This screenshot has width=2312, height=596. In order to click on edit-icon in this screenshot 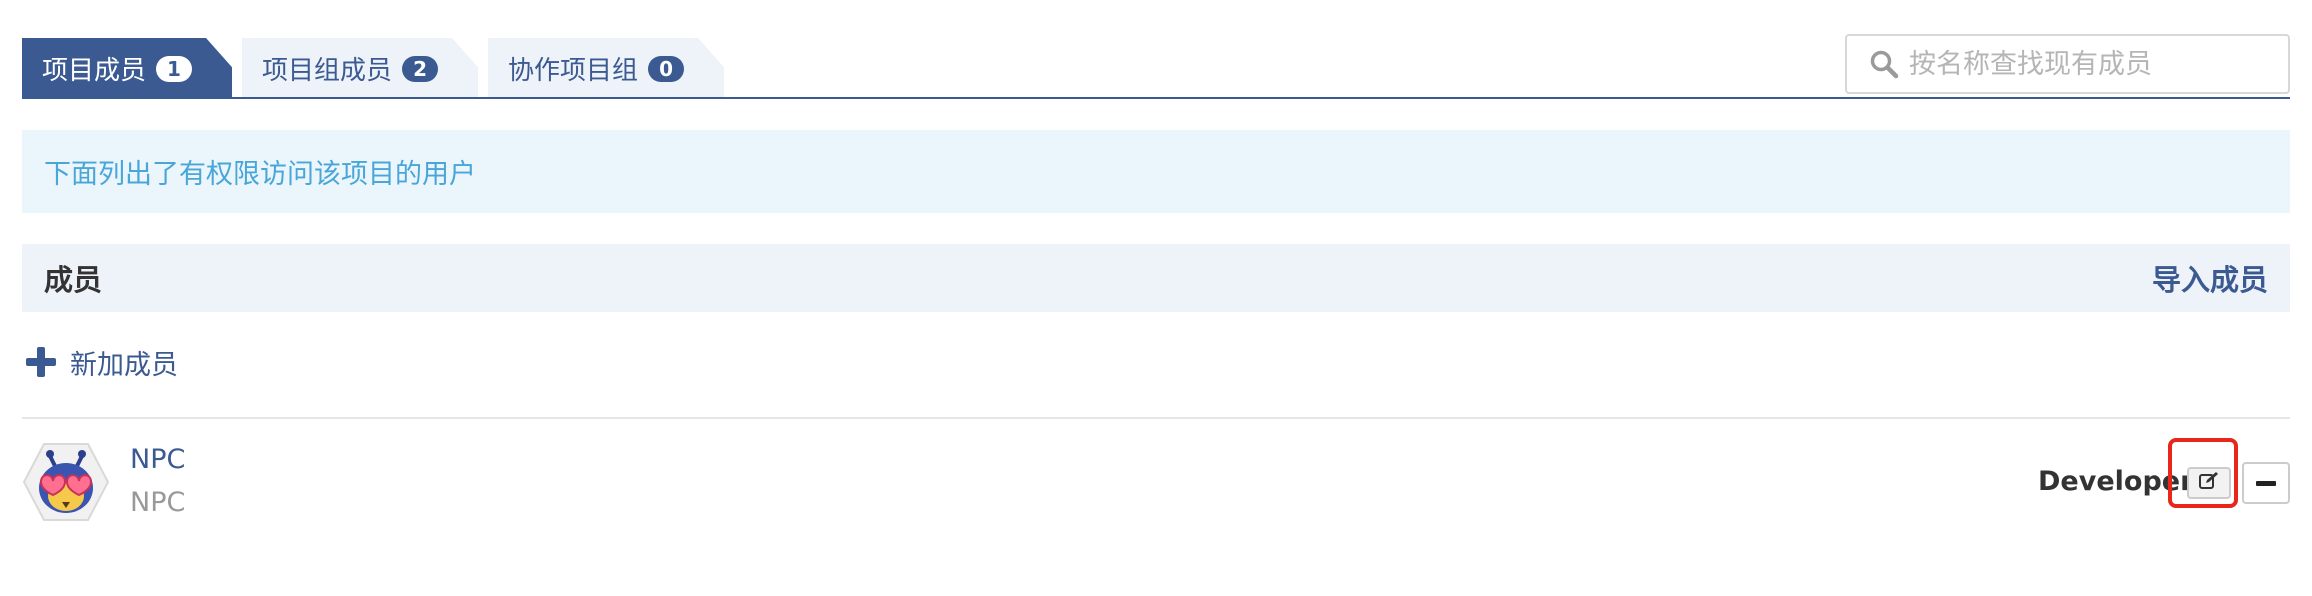, I will do `click(2209, 483)`.